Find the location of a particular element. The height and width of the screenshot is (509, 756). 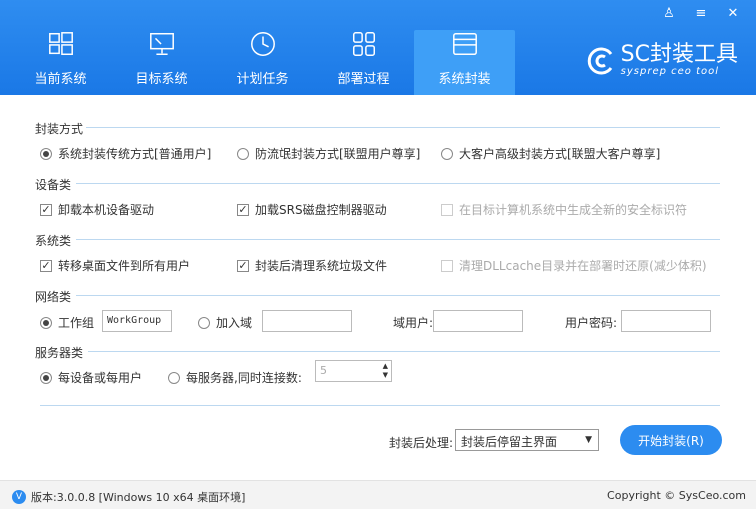

new-sid-checkbox: 在目标计算机系统中生成全新的安全标识符 is located at coordinates (564, 209).